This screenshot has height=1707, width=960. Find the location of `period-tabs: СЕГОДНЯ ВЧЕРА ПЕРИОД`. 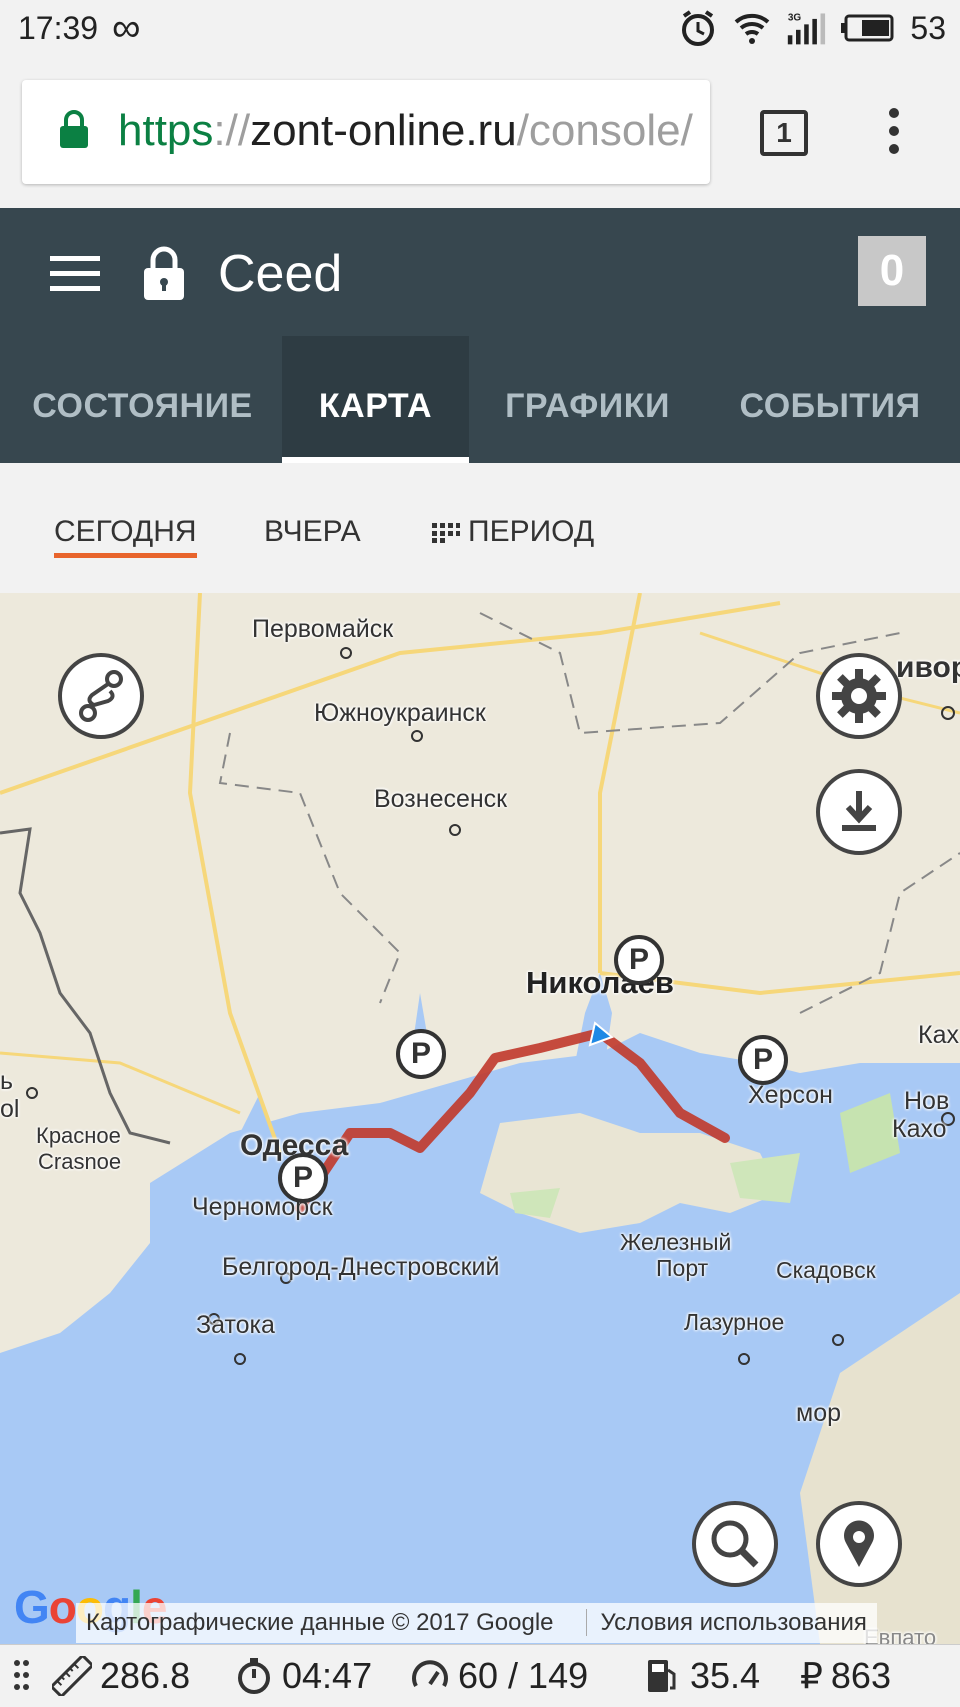

period-tabs: СЕГОДНЯ ВЧЕРА ПЕРИОД is located at coordinates (480, 528).